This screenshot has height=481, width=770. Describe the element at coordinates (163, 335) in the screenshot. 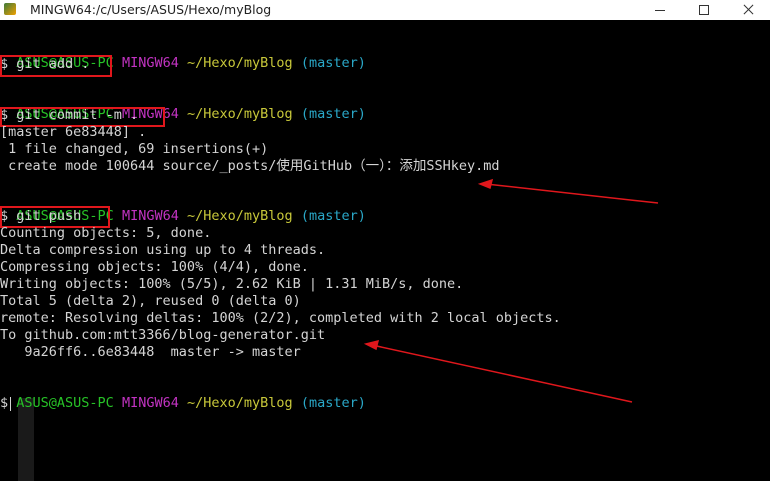

I see `output-line: To github.com:mtt3366/blog-generator.git` at that location.